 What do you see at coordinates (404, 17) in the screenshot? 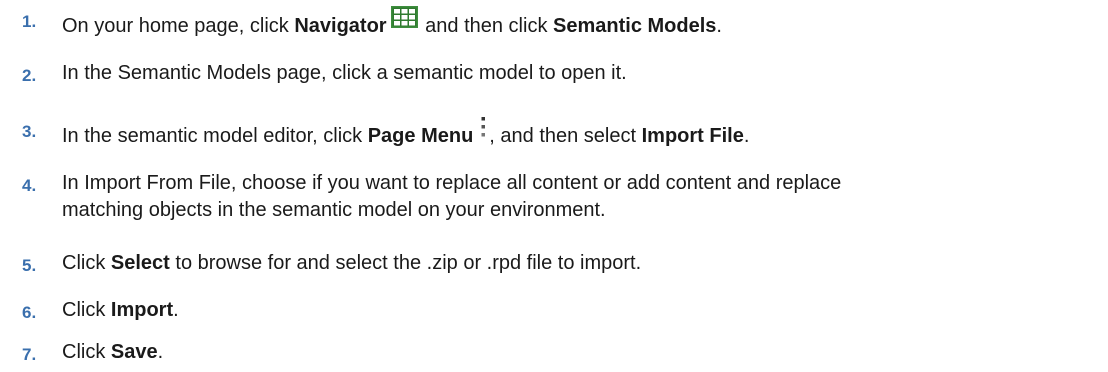
I see `navigator-grid-icon` at bounding box center [404, 17].